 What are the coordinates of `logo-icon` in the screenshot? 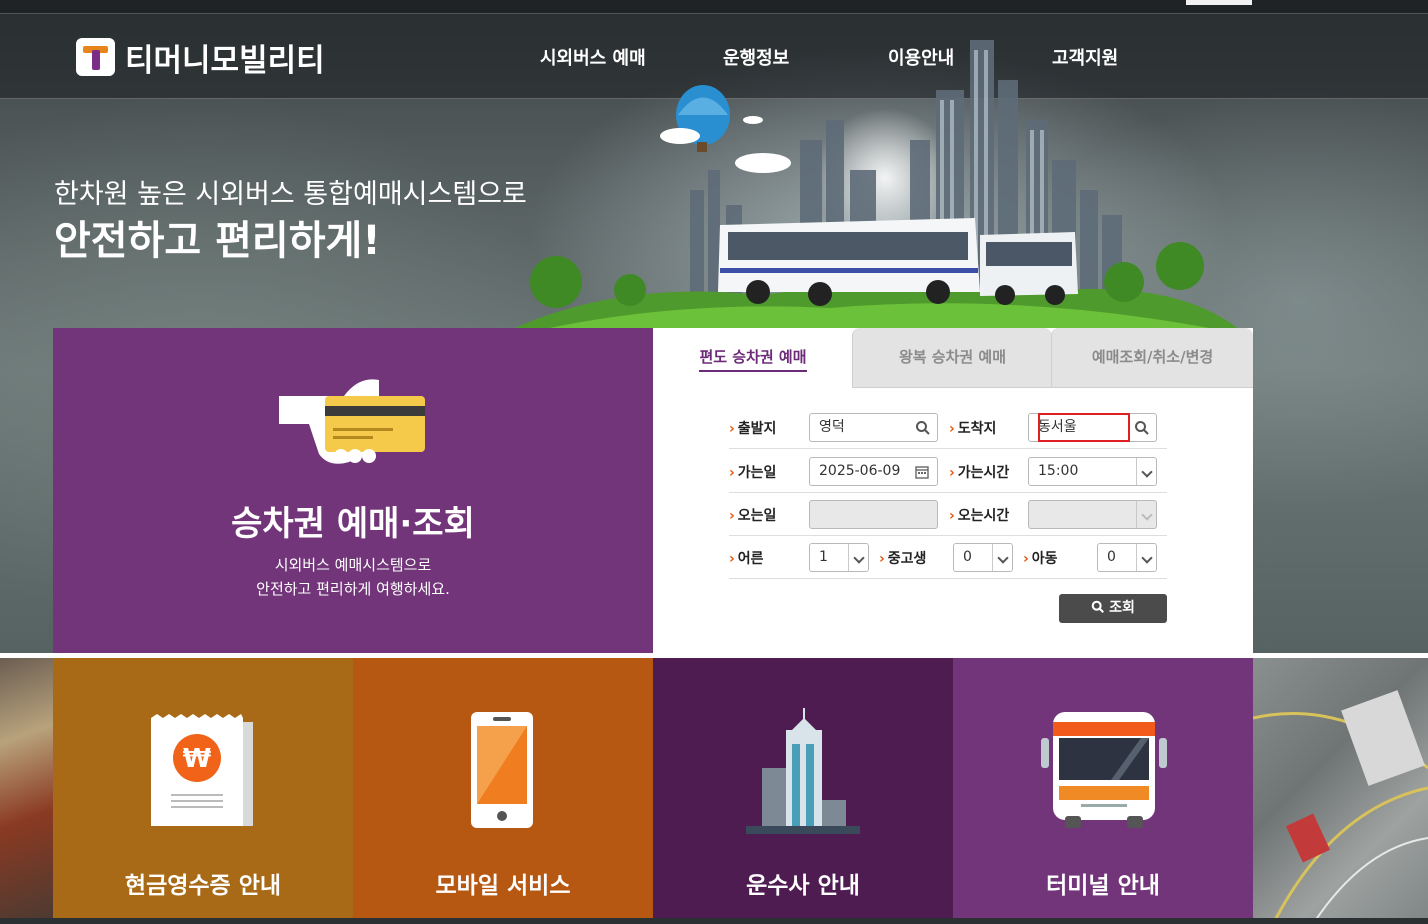 It's located at (95, 57).